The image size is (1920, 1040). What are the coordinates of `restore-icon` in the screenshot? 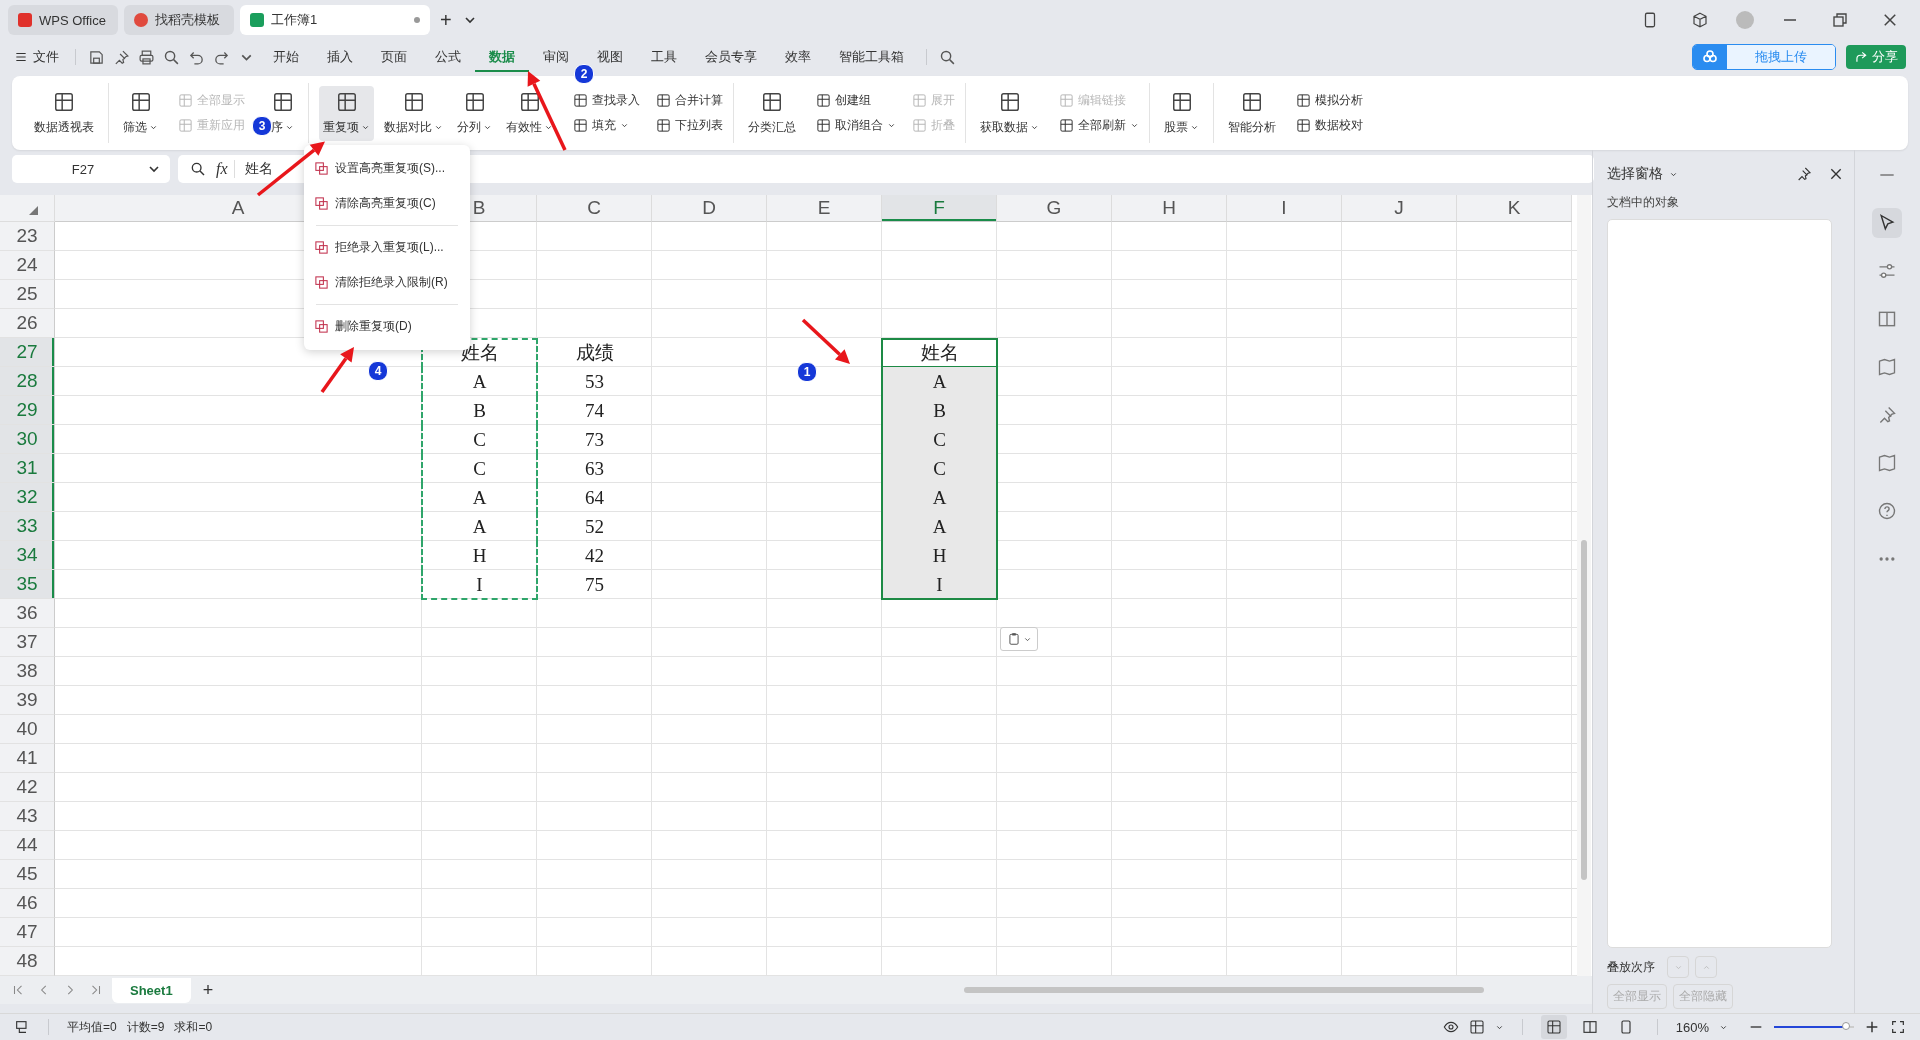 It's located at (1840, 20).